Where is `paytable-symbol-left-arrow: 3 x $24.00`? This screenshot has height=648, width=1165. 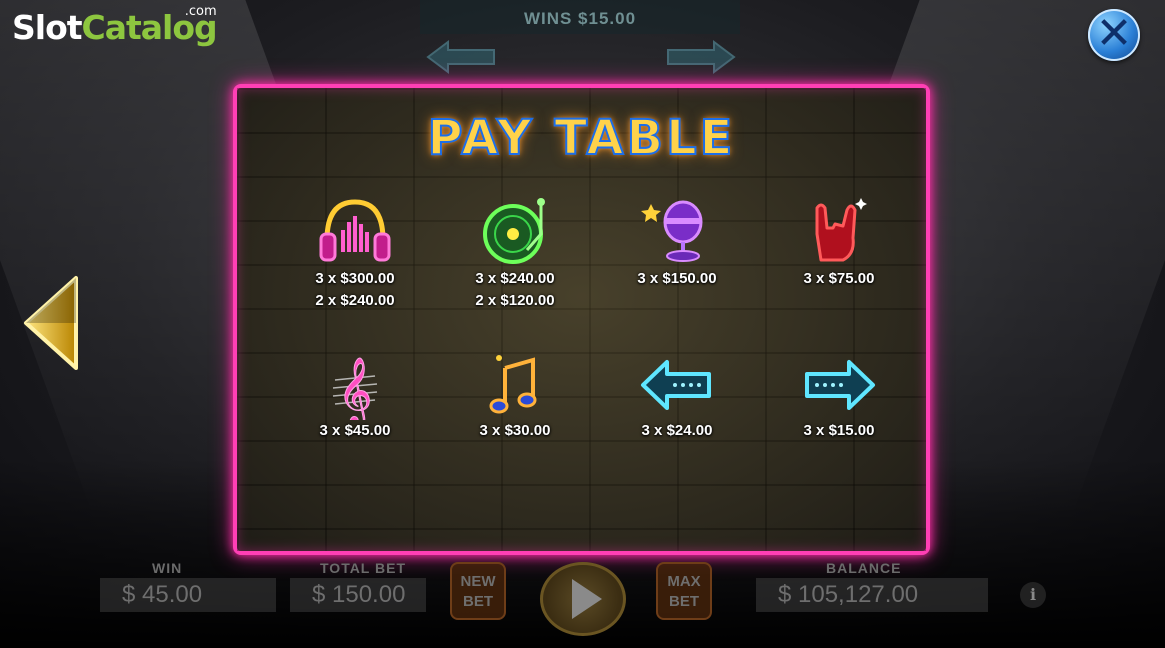
paytable-symbol-left-arrow: 3 x $24.00 is located at coordinates (677, 396).